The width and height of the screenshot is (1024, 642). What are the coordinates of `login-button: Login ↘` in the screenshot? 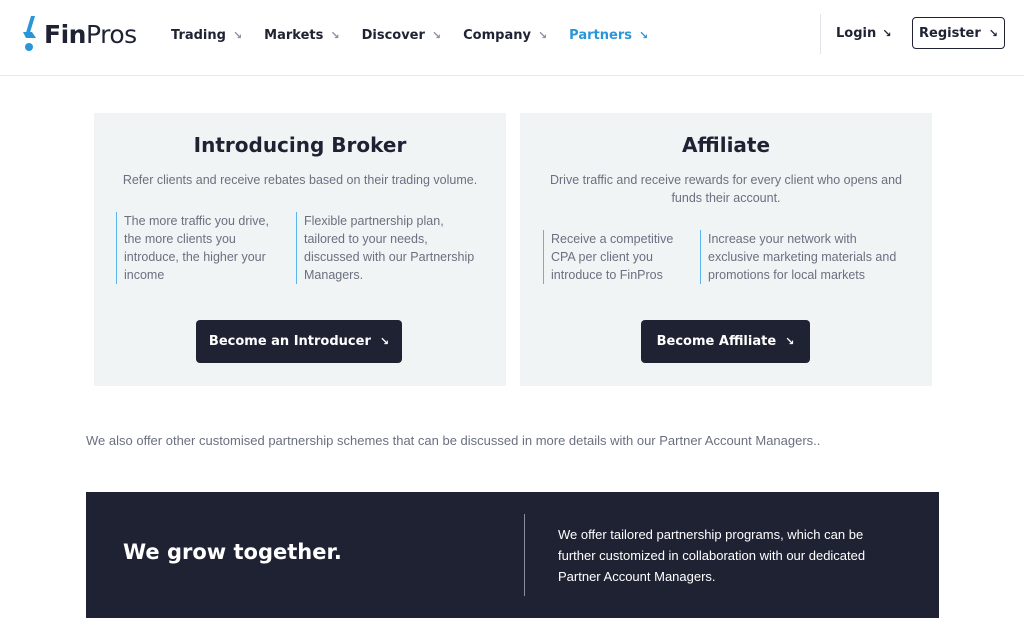 It's located at (863, 33).